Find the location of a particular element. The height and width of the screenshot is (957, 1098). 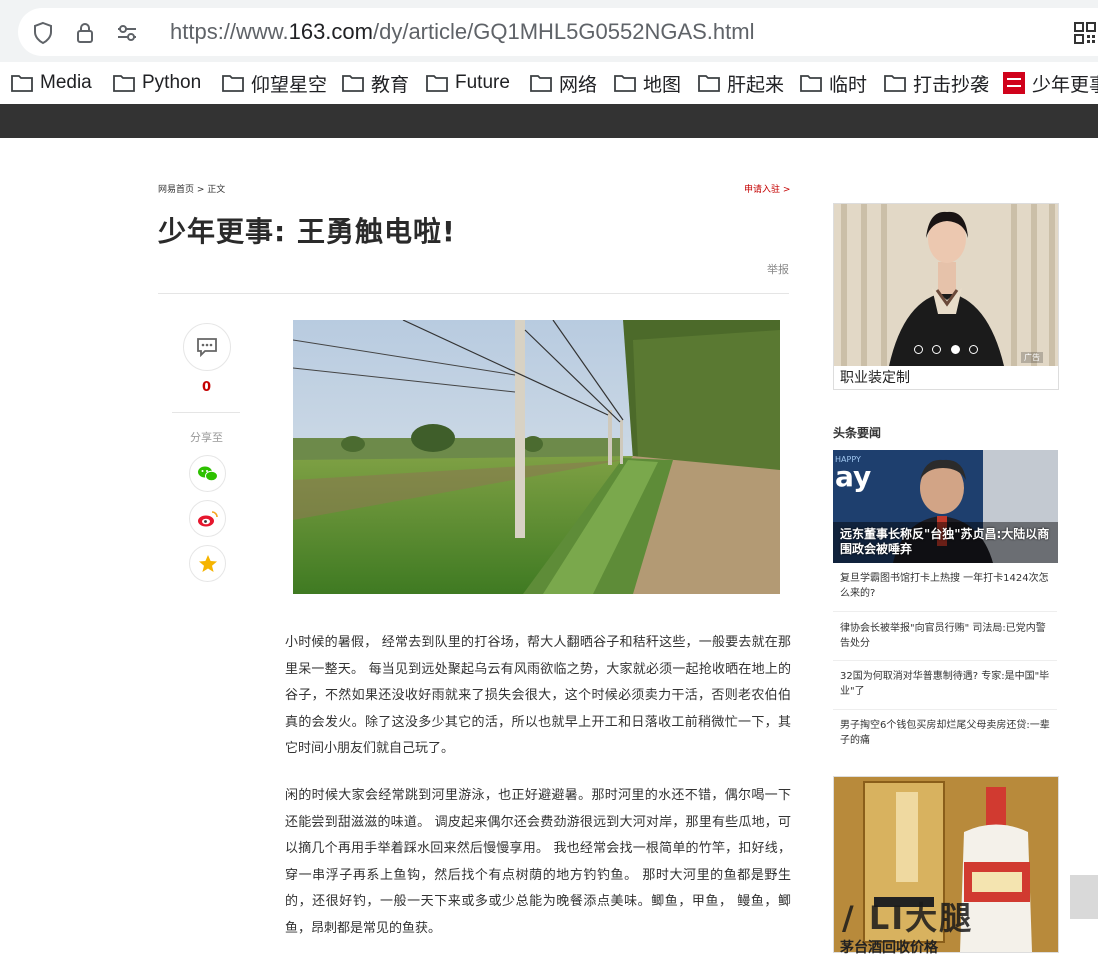

share-qzone-button is located at coordinates (207, 563).